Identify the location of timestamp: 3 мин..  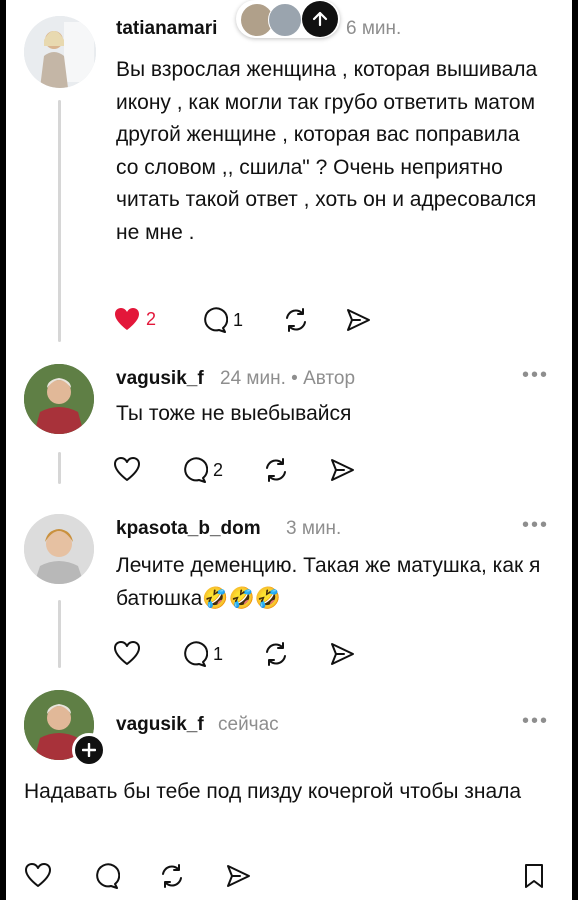
(314, 528).